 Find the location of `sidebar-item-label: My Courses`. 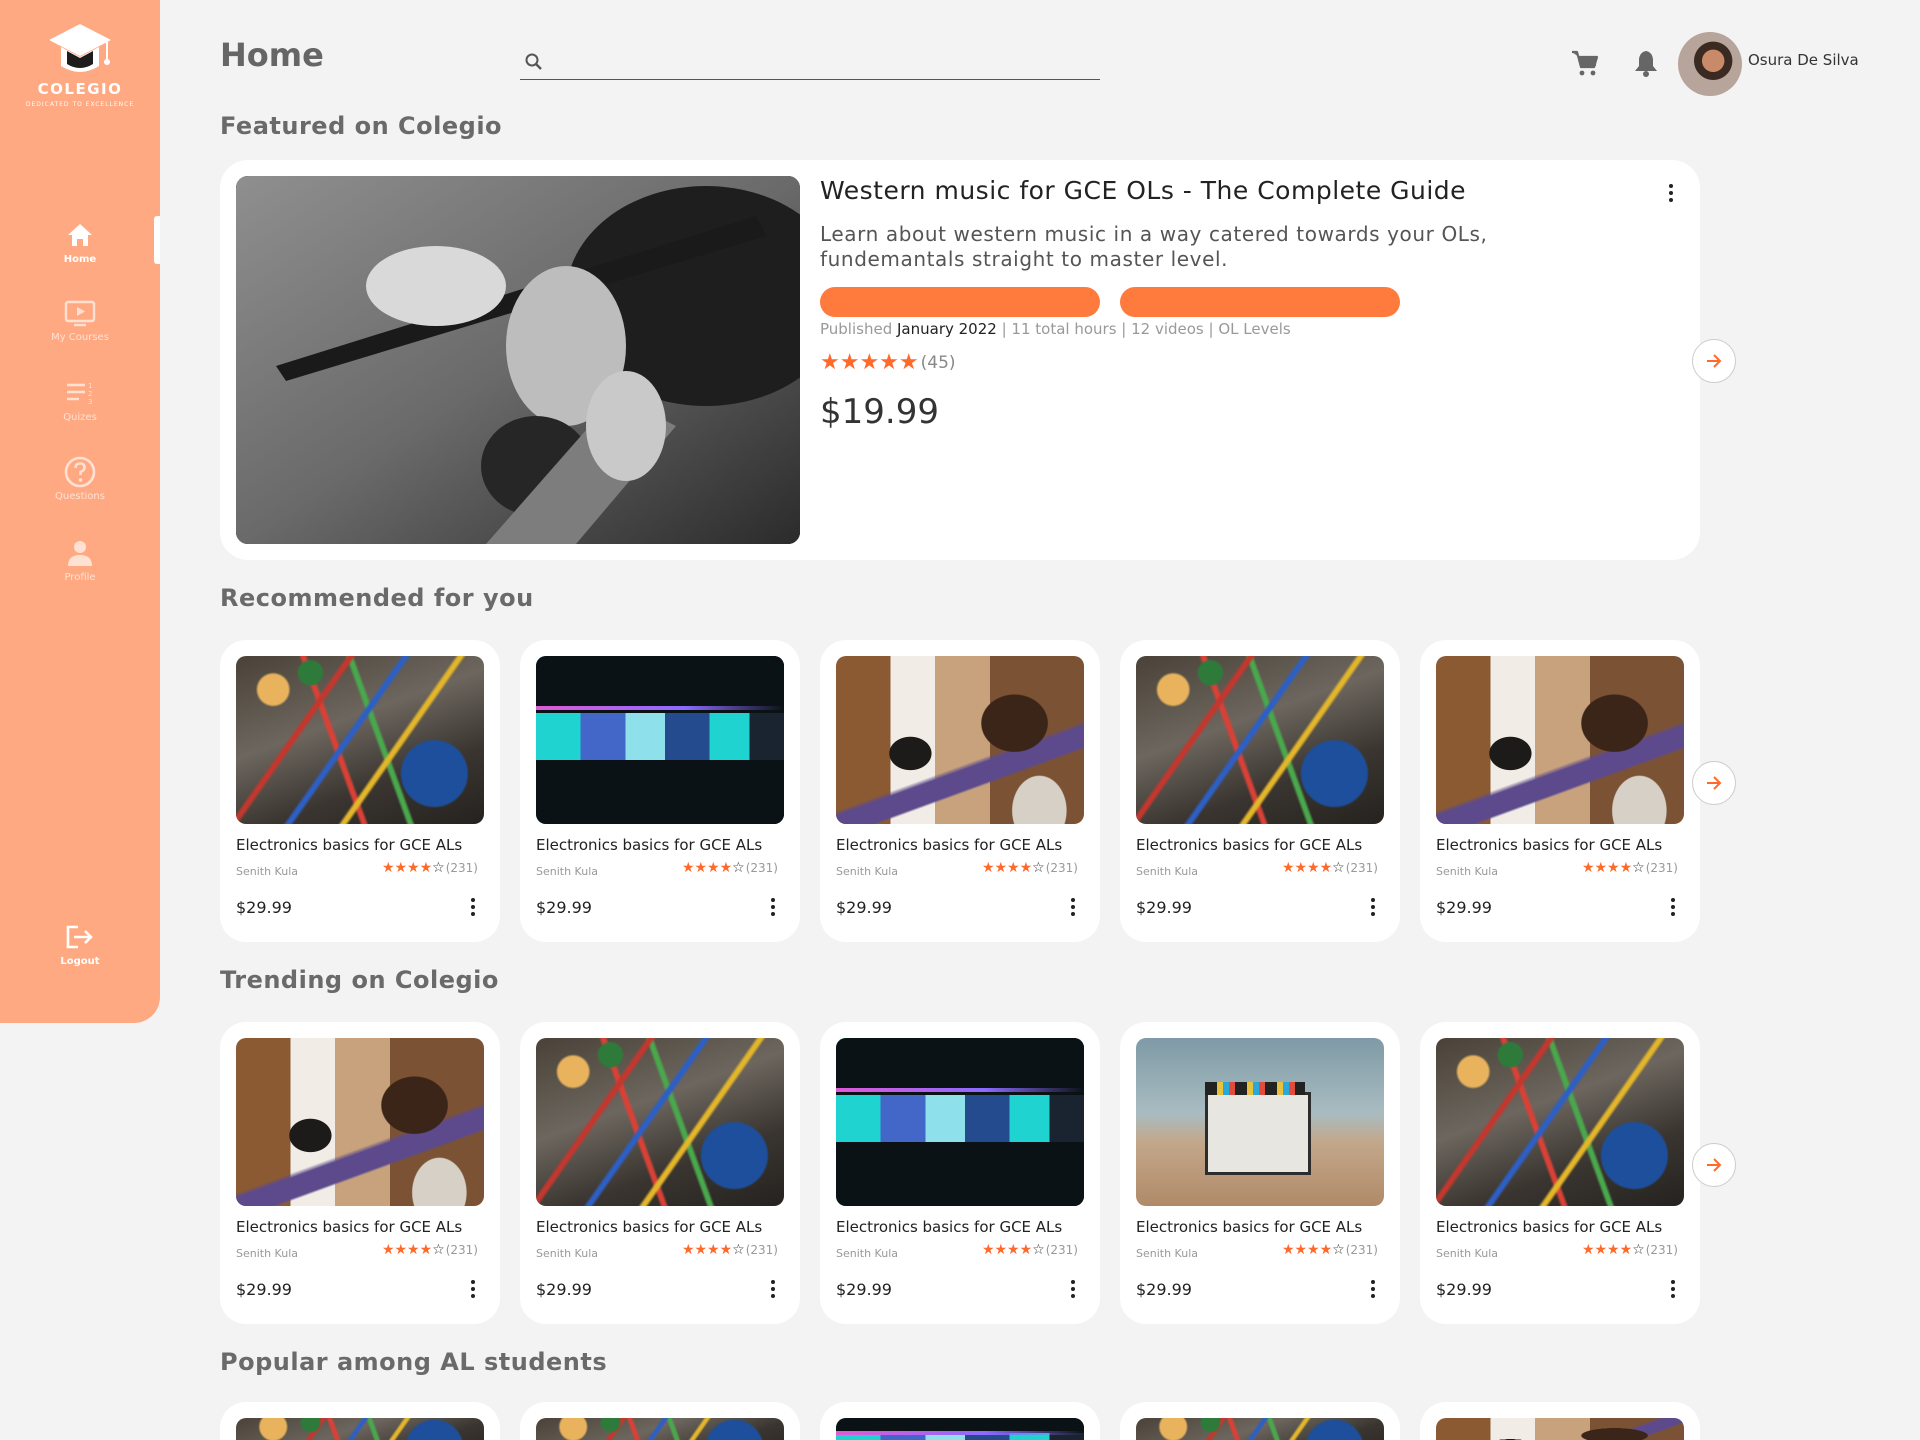

sidebar-item-label: My Courses is located at coordinates (80, 337).